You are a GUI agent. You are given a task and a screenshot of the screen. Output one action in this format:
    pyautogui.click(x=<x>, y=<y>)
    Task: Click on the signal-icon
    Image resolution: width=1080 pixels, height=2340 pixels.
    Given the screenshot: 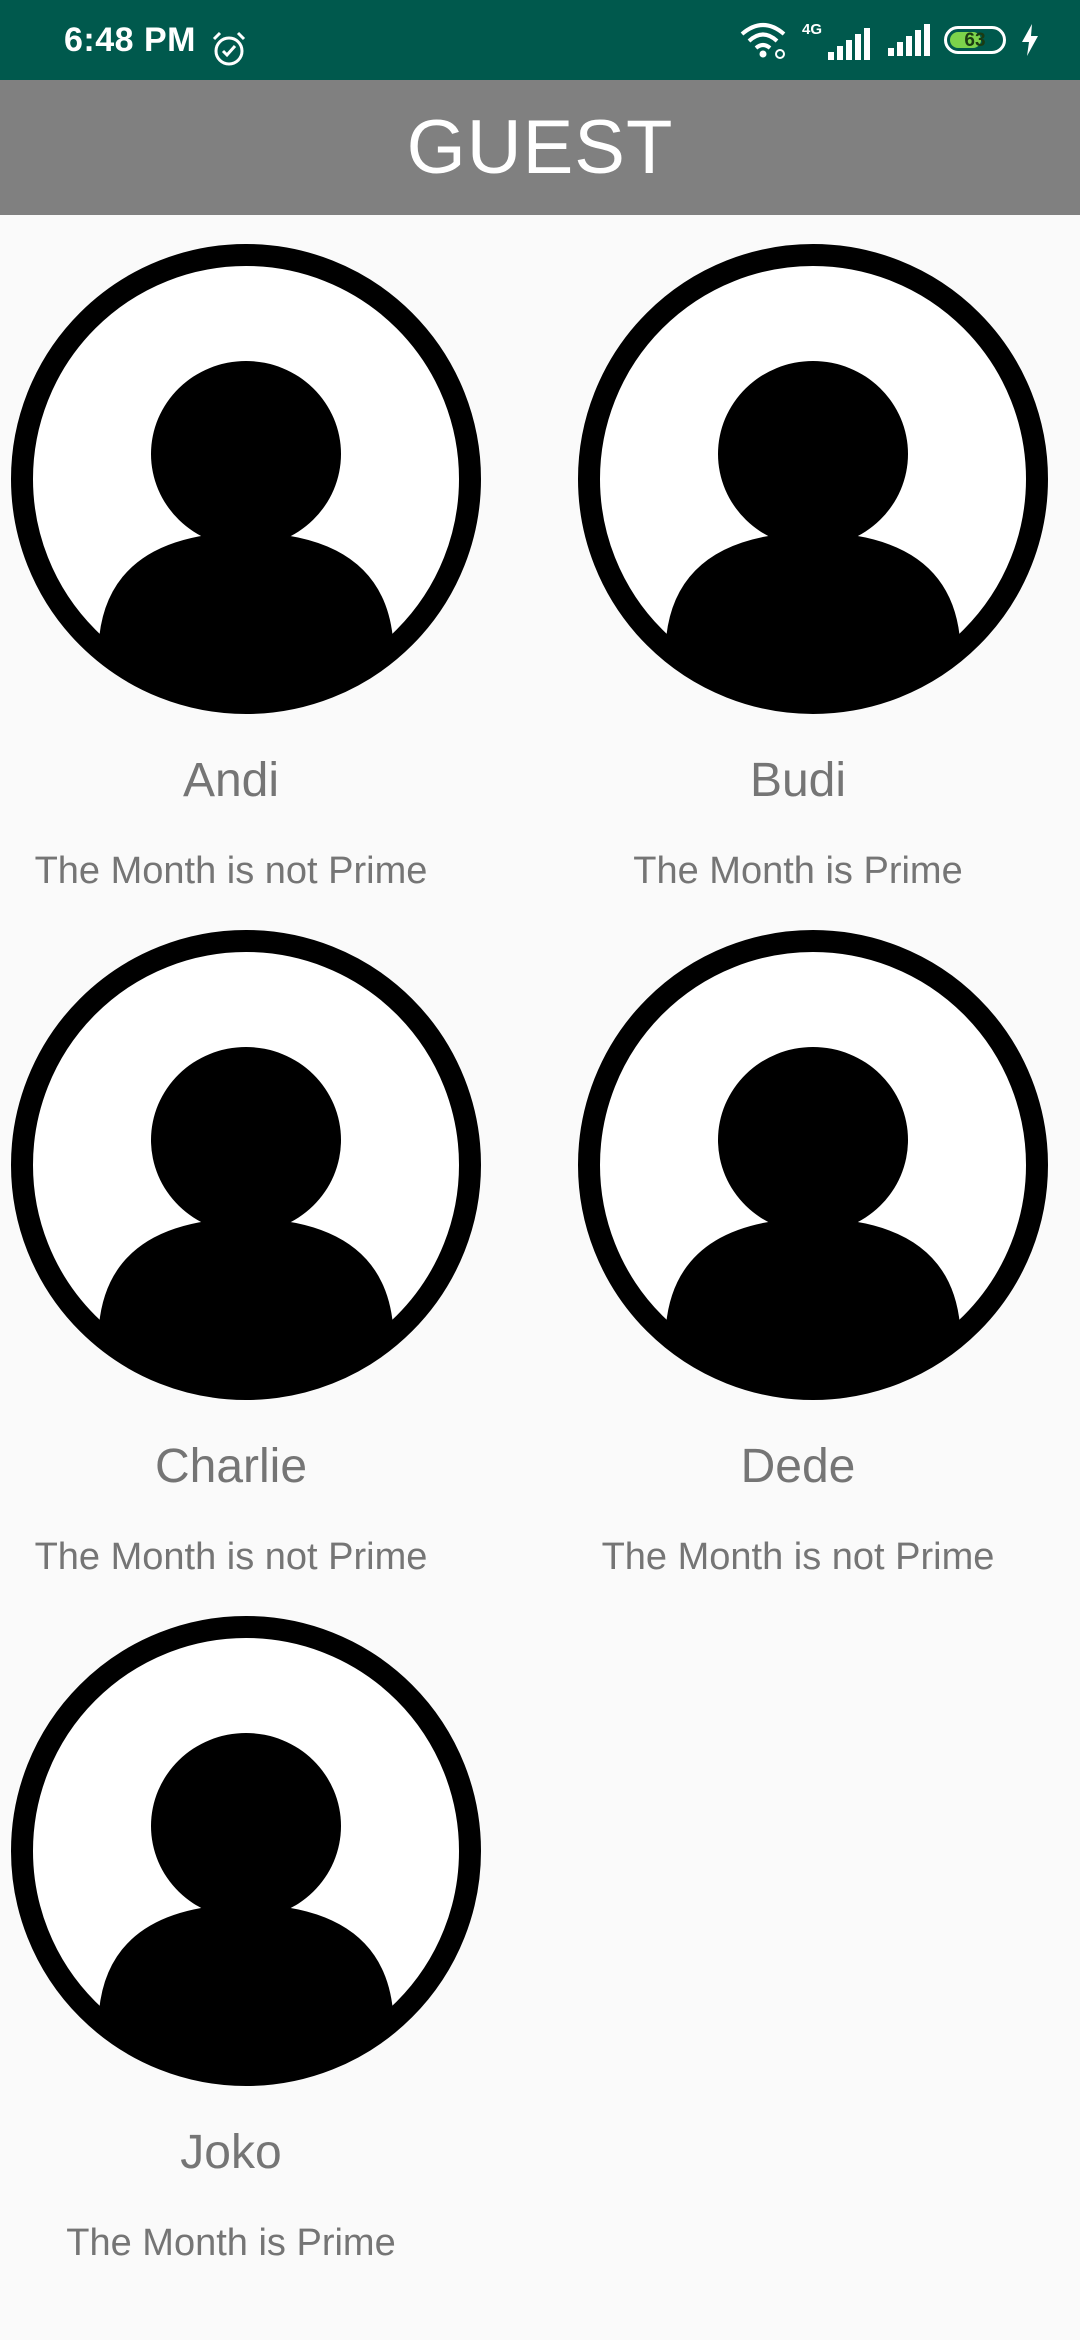 What is the action you would take?
    pyautogui.click(x=909, y=40)
    